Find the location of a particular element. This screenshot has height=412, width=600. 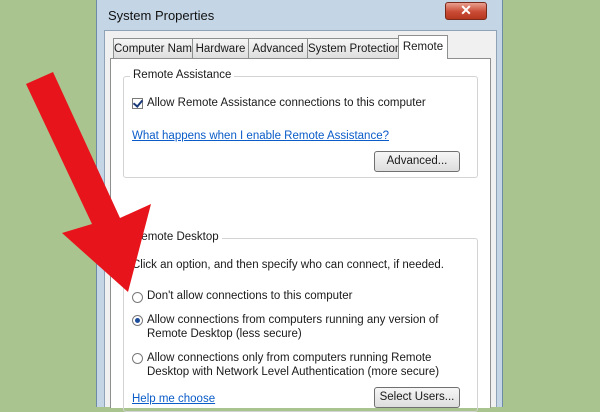

allow-remote-assistance-checkbox is located at coordinates (138, 103).